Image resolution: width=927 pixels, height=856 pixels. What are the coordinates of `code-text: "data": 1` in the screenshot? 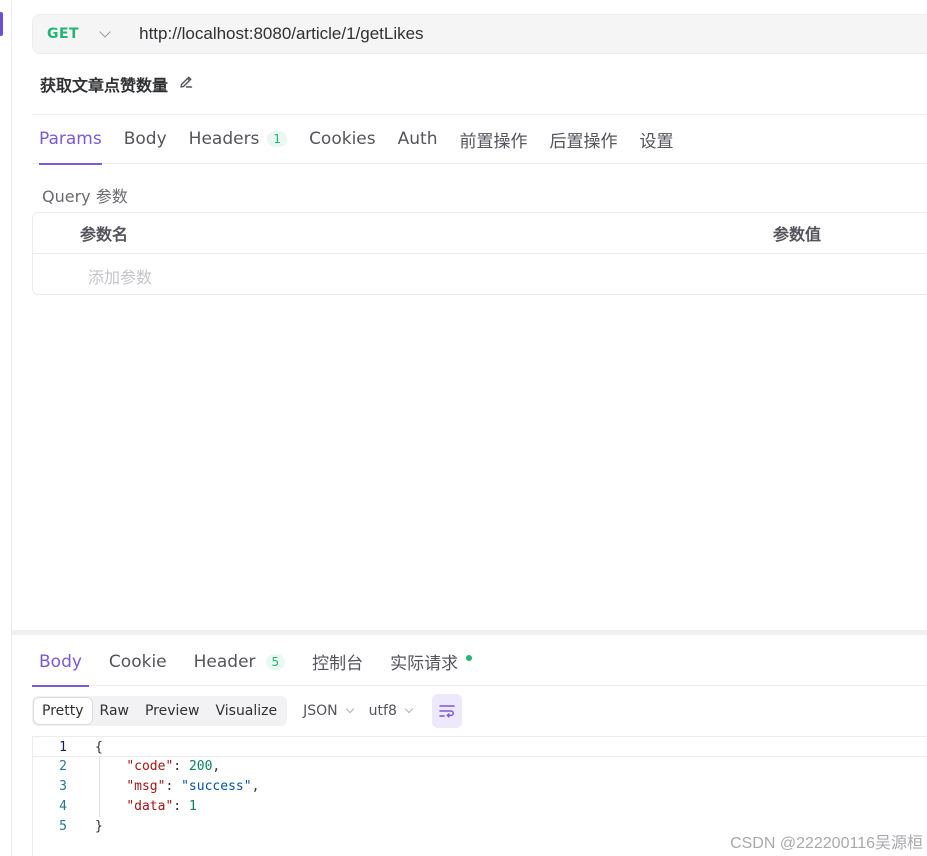 It's located at (161, 806).